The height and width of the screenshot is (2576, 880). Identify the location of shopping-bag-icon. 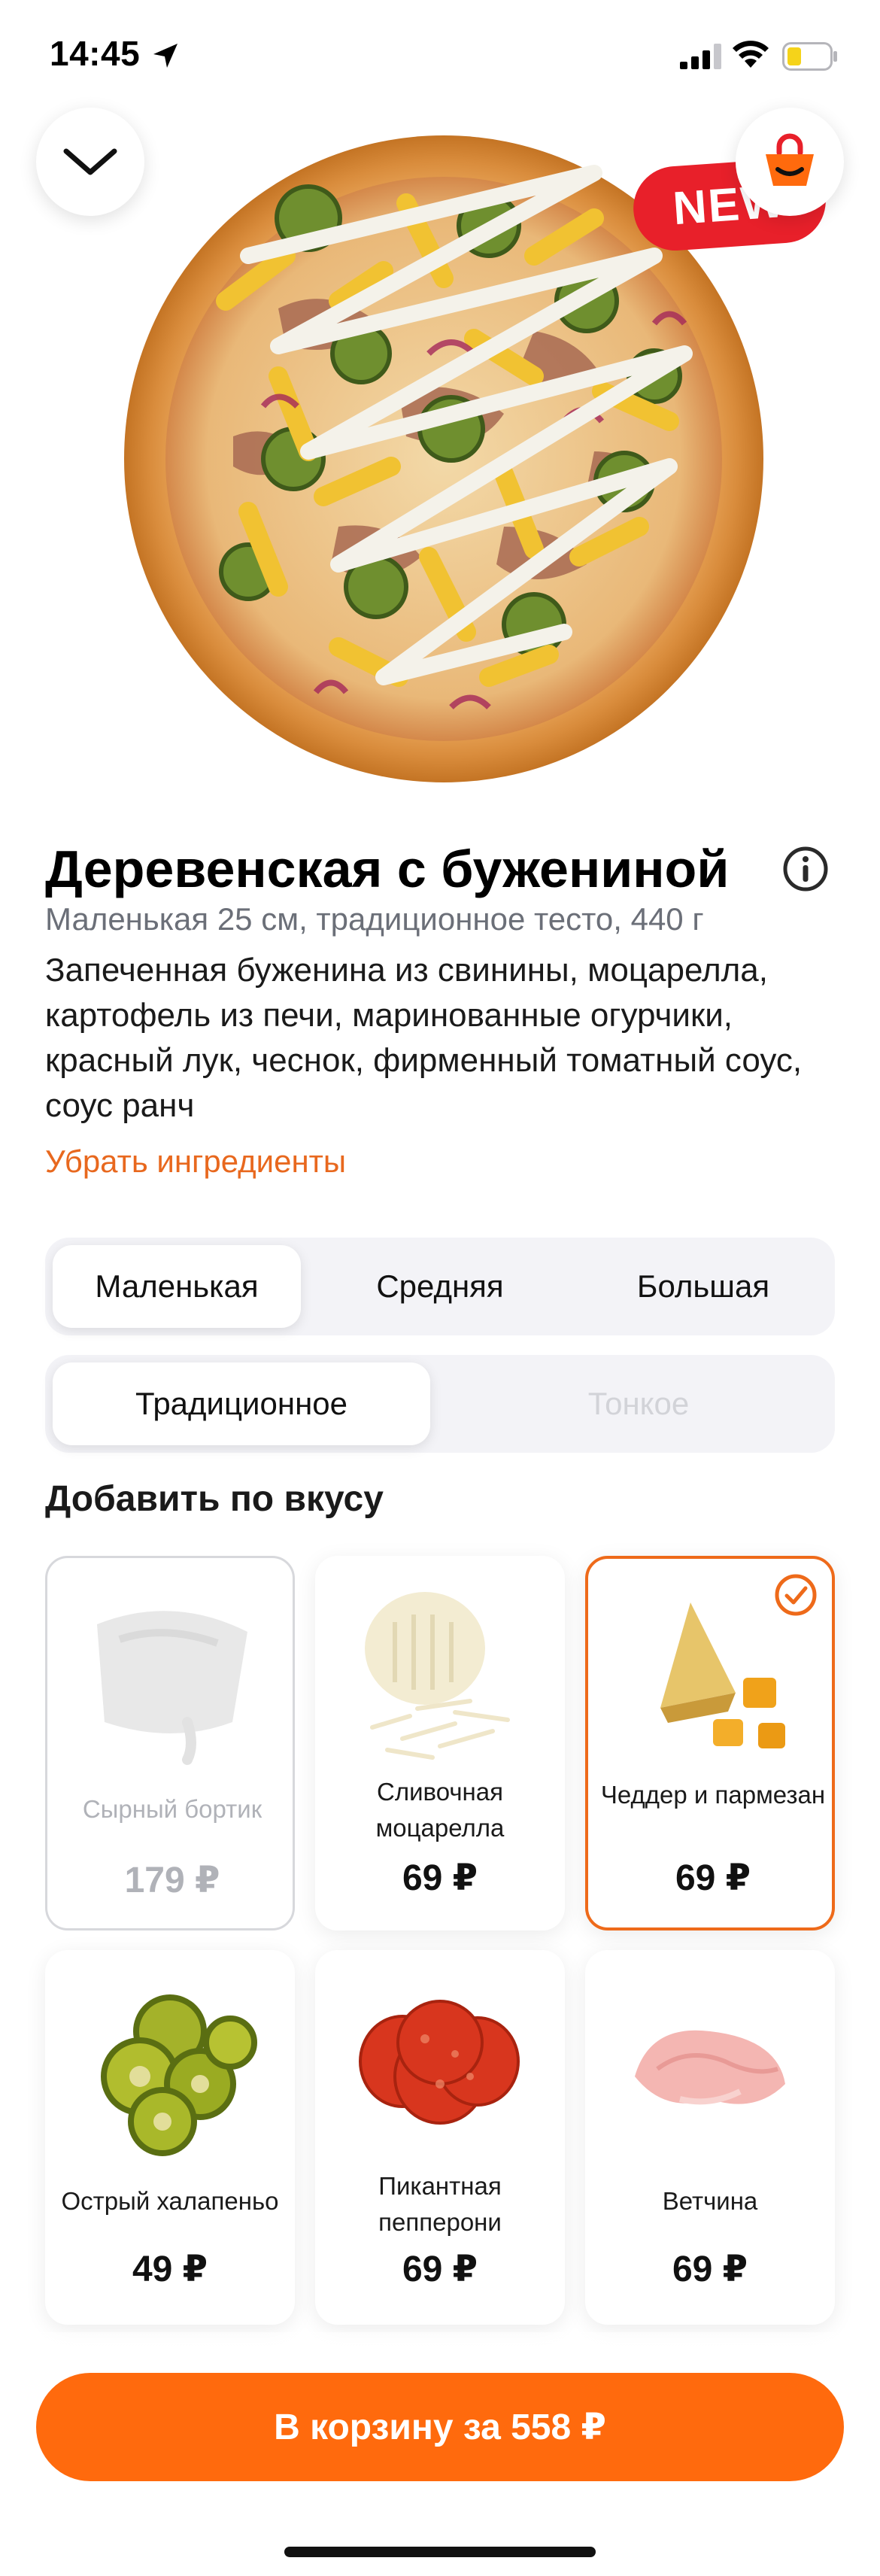
(790, 160).